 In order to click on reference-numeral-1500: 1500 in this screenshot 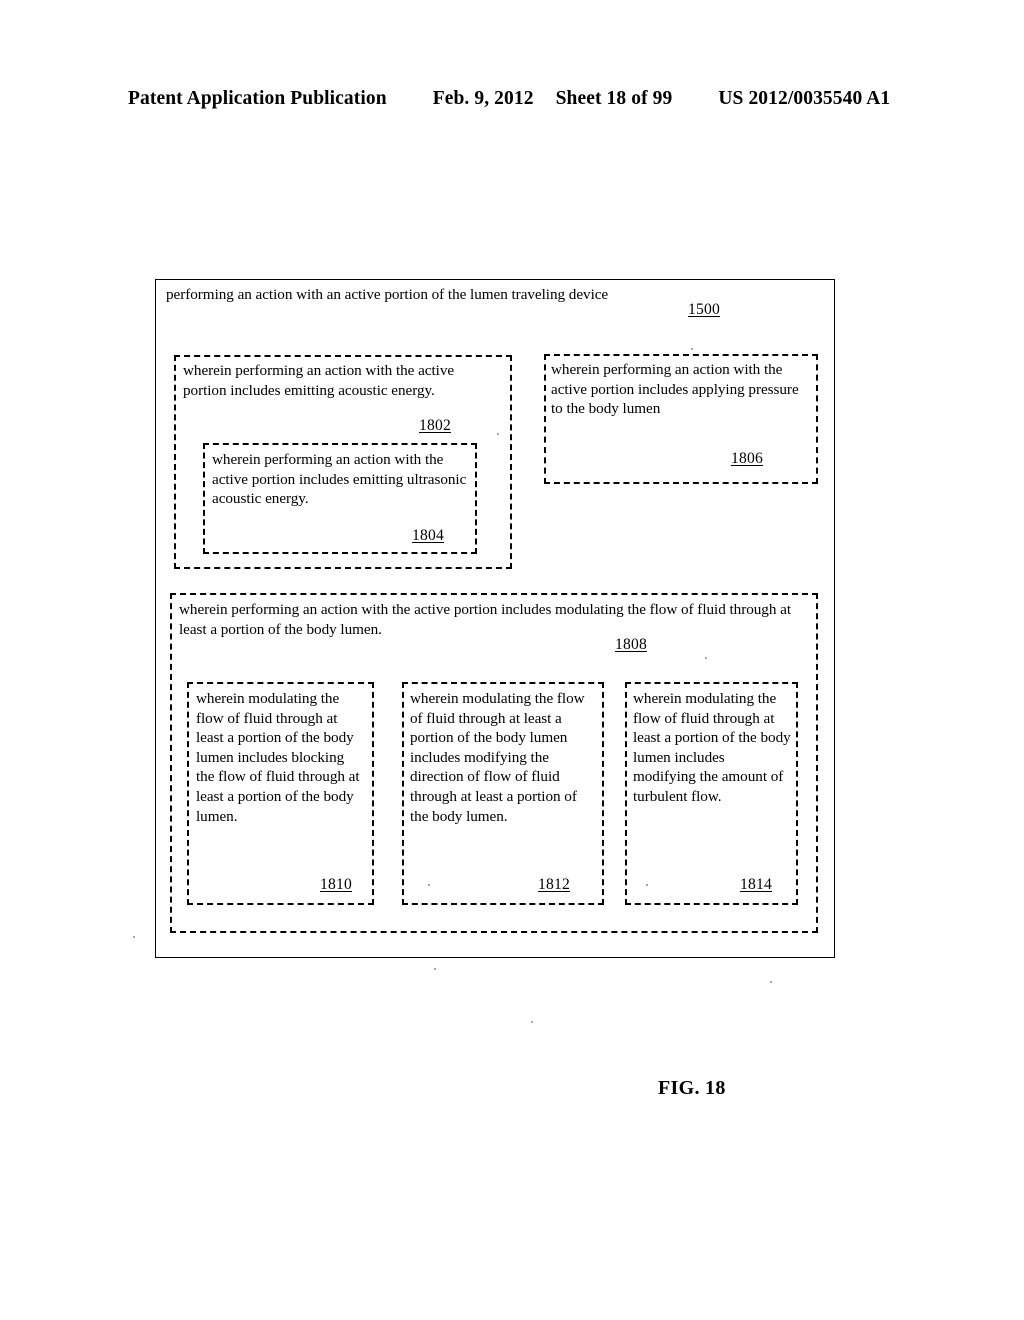, I will do `click(704, 309)`.